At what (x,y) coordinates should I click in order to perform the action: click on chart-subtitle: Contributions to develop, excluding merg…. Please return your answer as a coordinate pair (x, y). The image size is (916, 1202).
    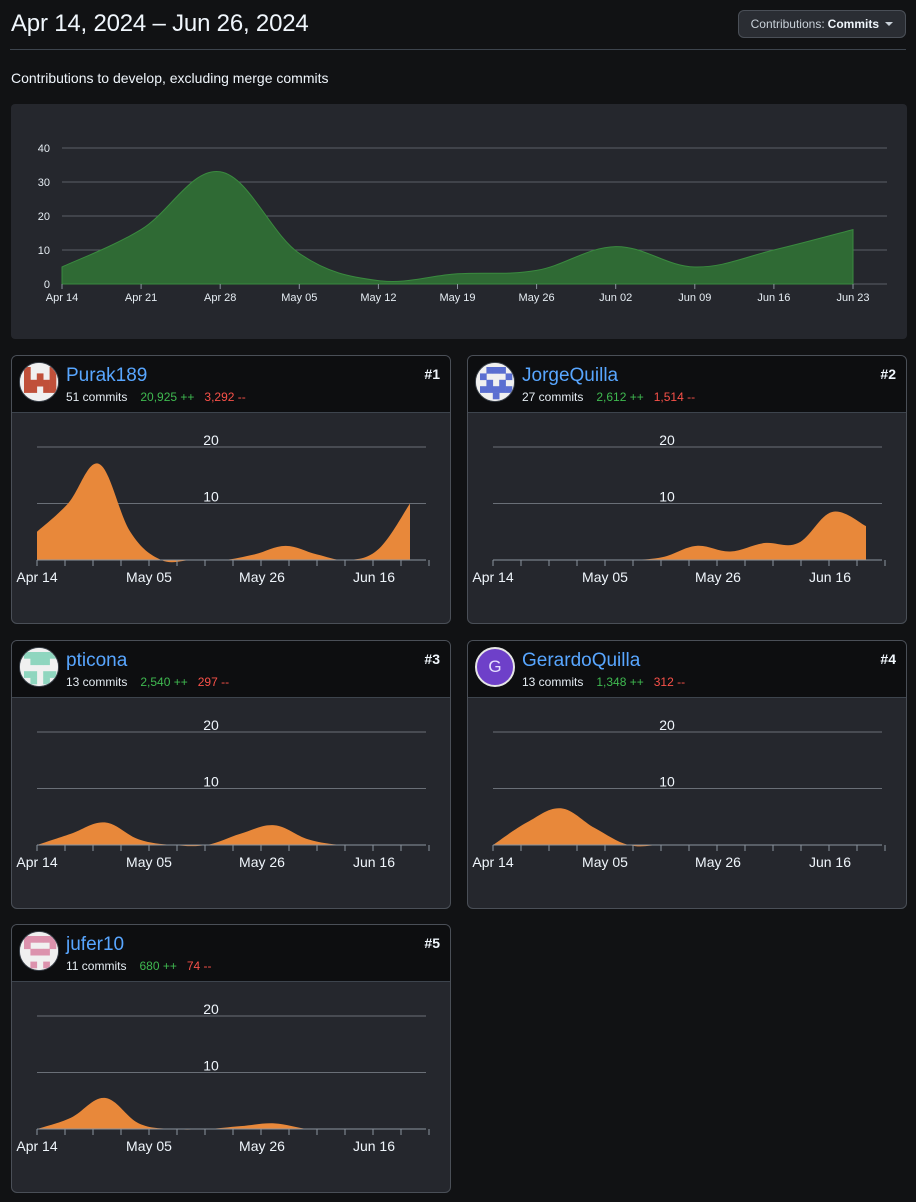
    Looking at the image, I should click on (170, 78).